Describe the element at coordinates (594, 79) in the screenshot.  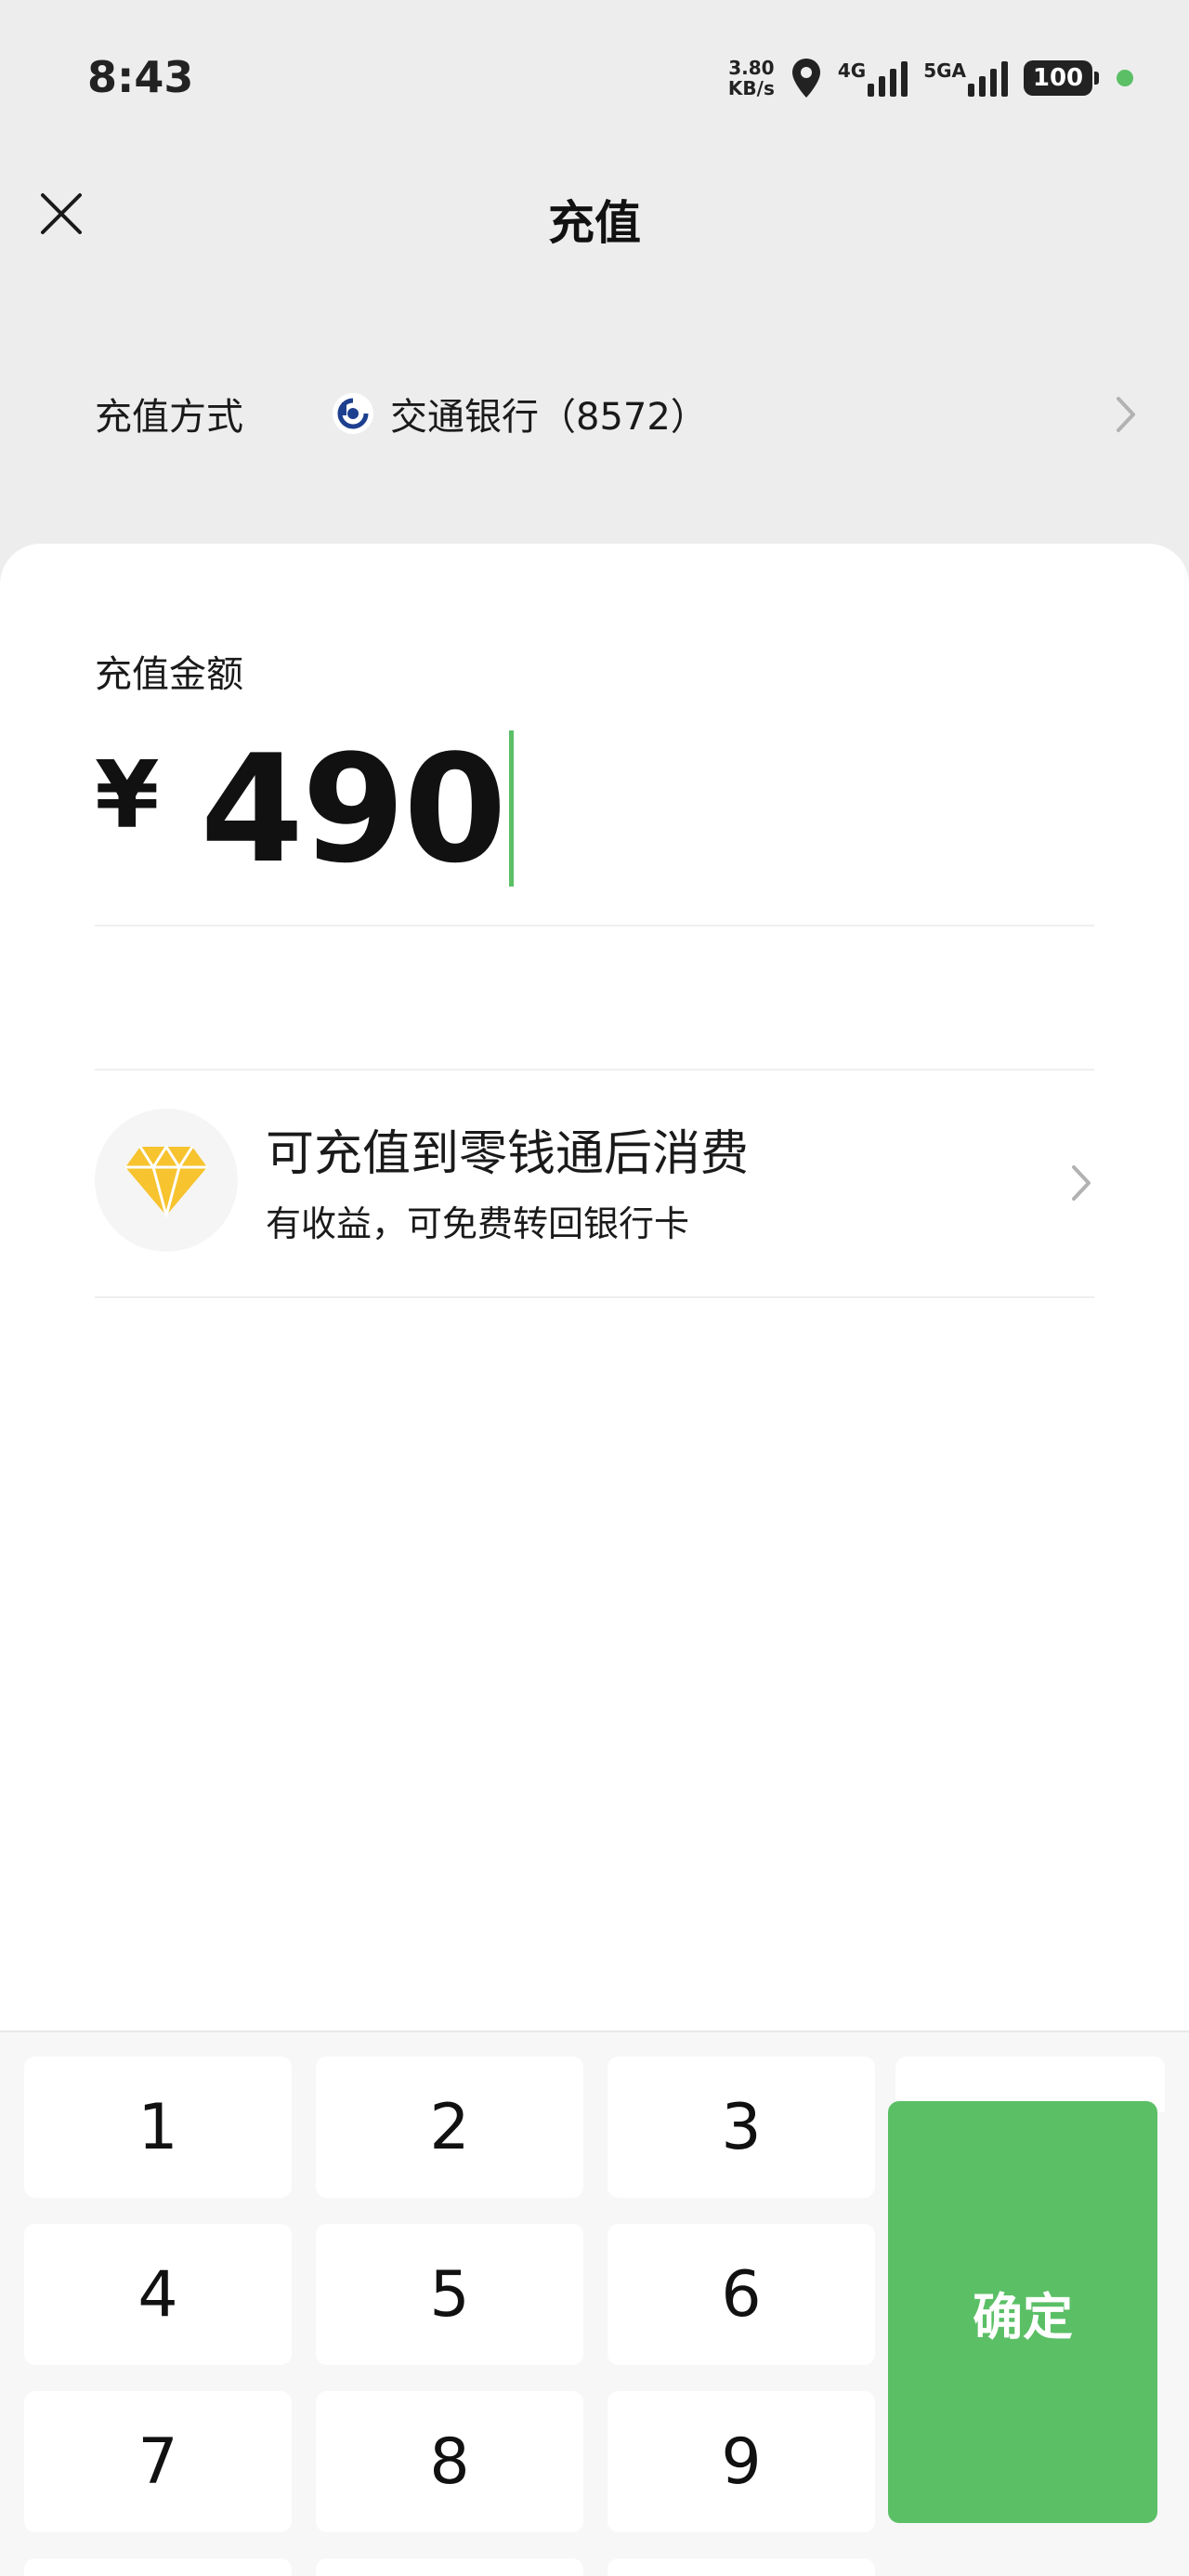
I see `status-bar: 8:43 3.80 KB/s 4G 5GA 100` at that location.